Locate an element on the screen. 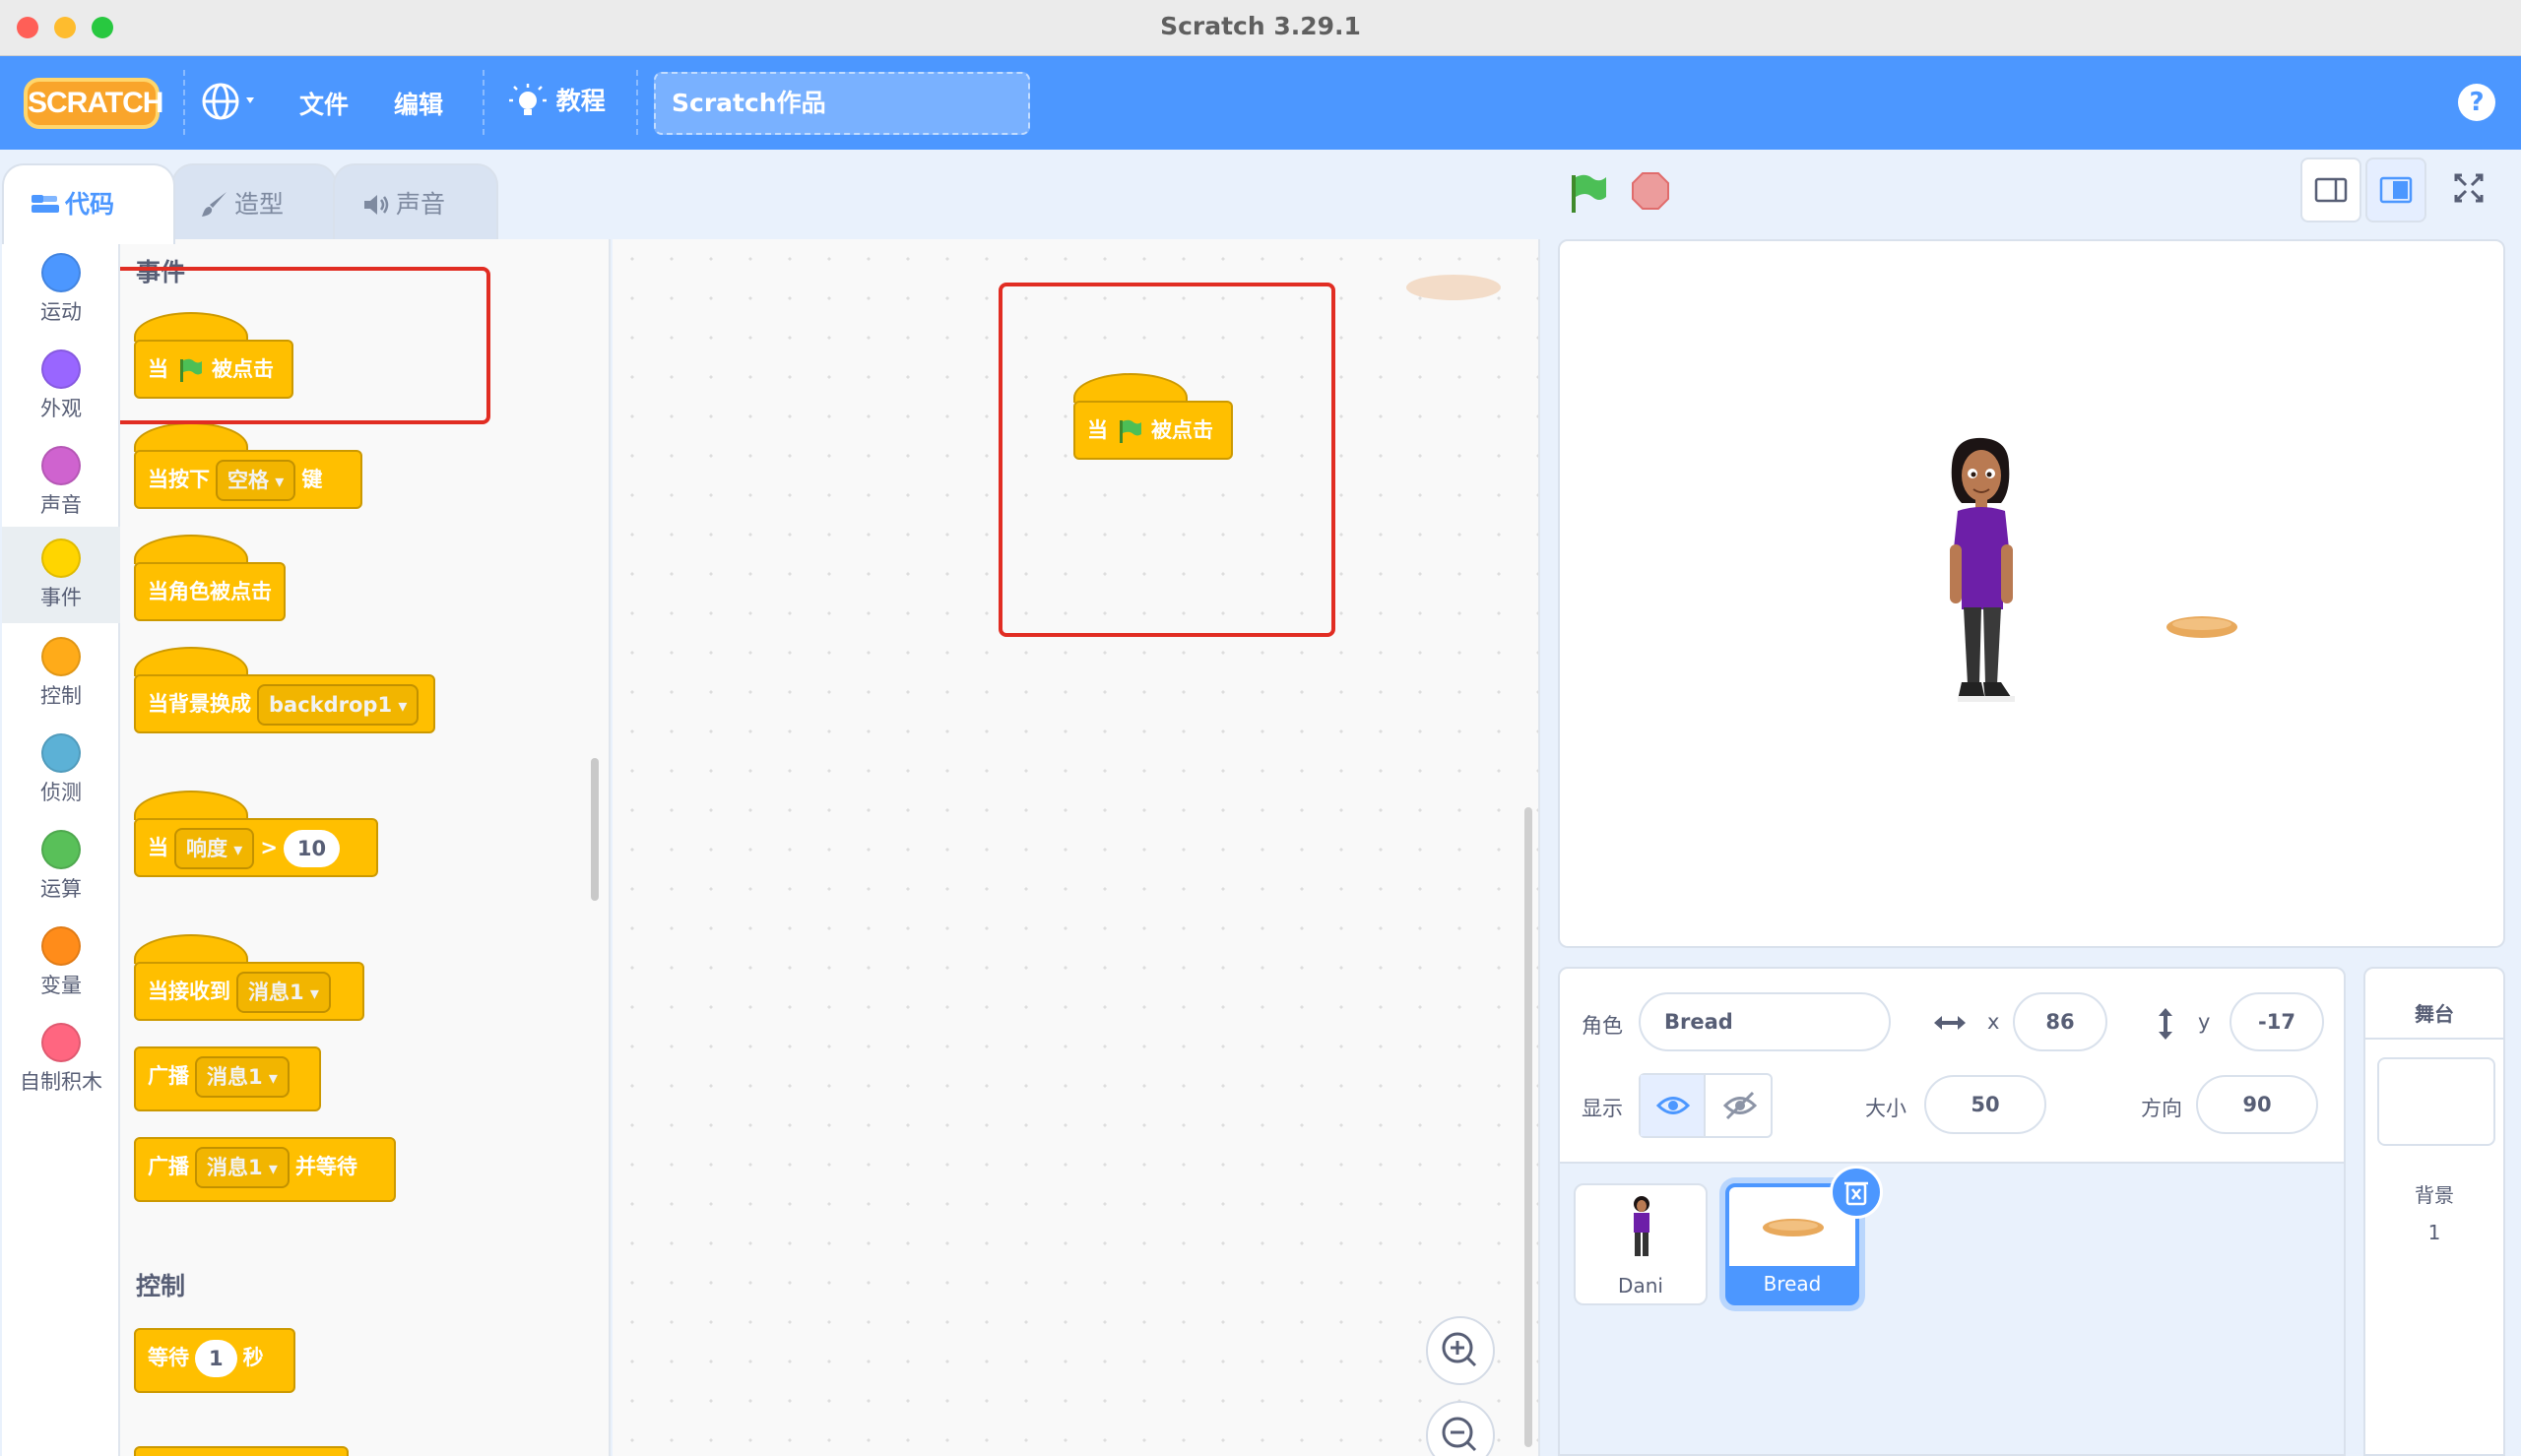 The width and height of the screenshot is (2521, 1456). category-events: 事件 is located at coordinates (61, 575).